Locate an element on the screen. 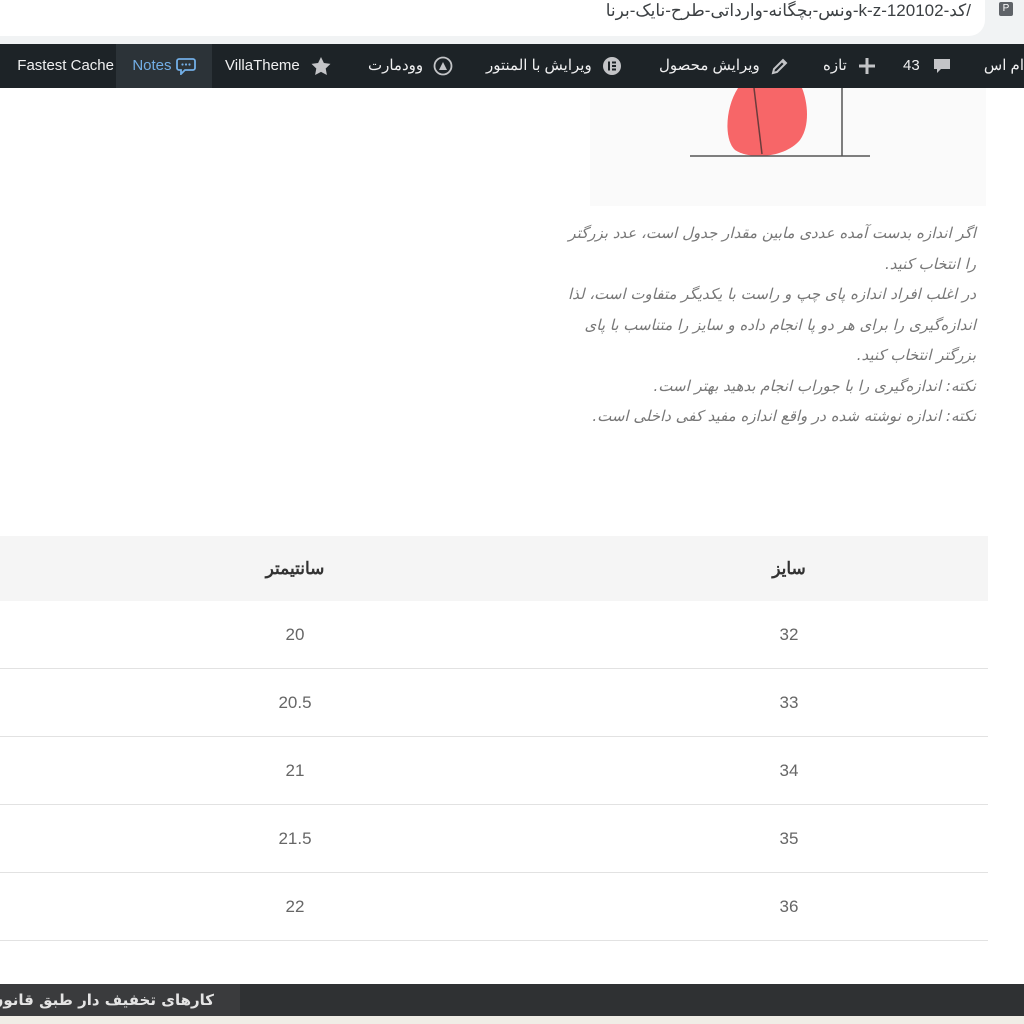 The image size is (1024, 1024). extension-icon: P is located at coordinates (1006, 9).